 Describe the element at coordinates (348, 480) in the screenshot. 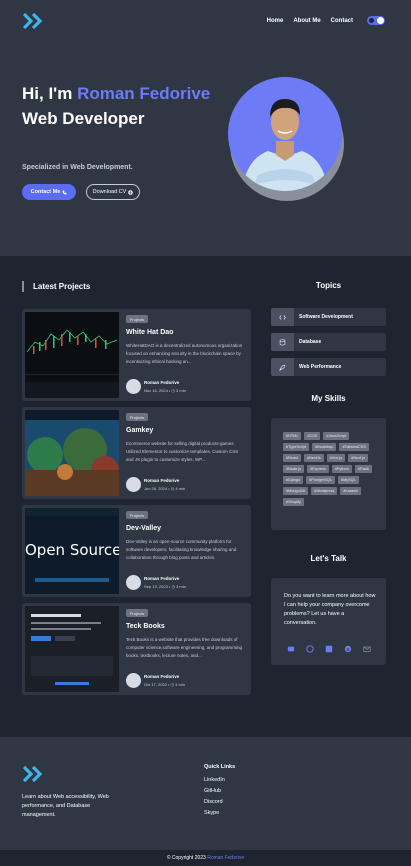

I see `skill-tag: #MySQL` at that location.